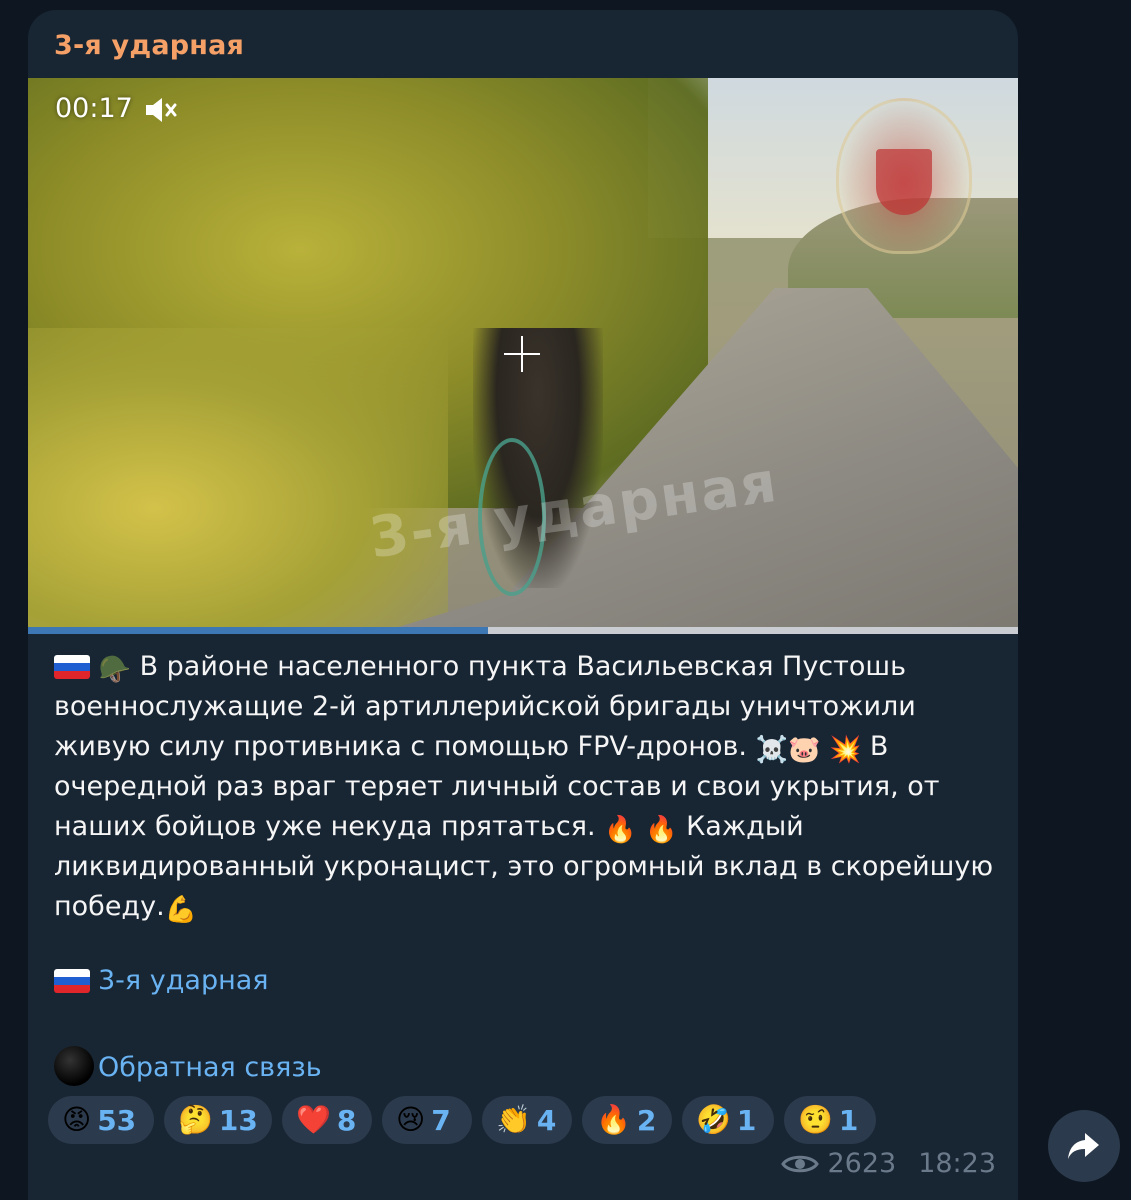 This screenshot has width=1131, height=1200. Describe the element at coordinates (441, 1120) in the screenshot. I see `reaction-count: 7` at that location.